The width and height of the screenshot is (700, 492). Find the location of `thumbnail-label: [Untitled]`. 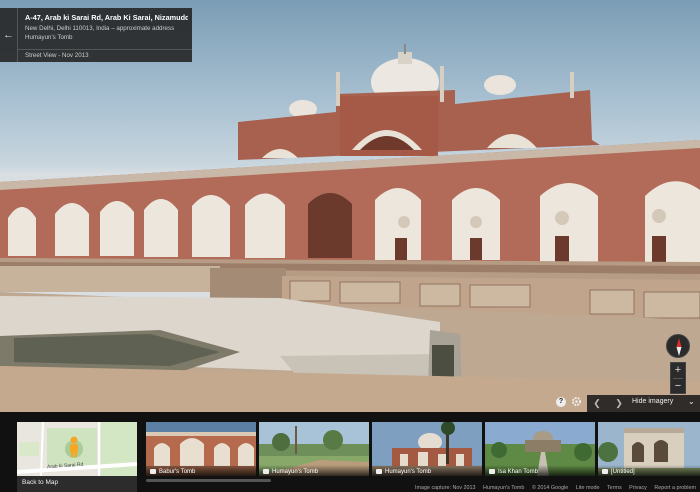

thumbnail-label: [Untitled] is located at coordinates (623, 472).